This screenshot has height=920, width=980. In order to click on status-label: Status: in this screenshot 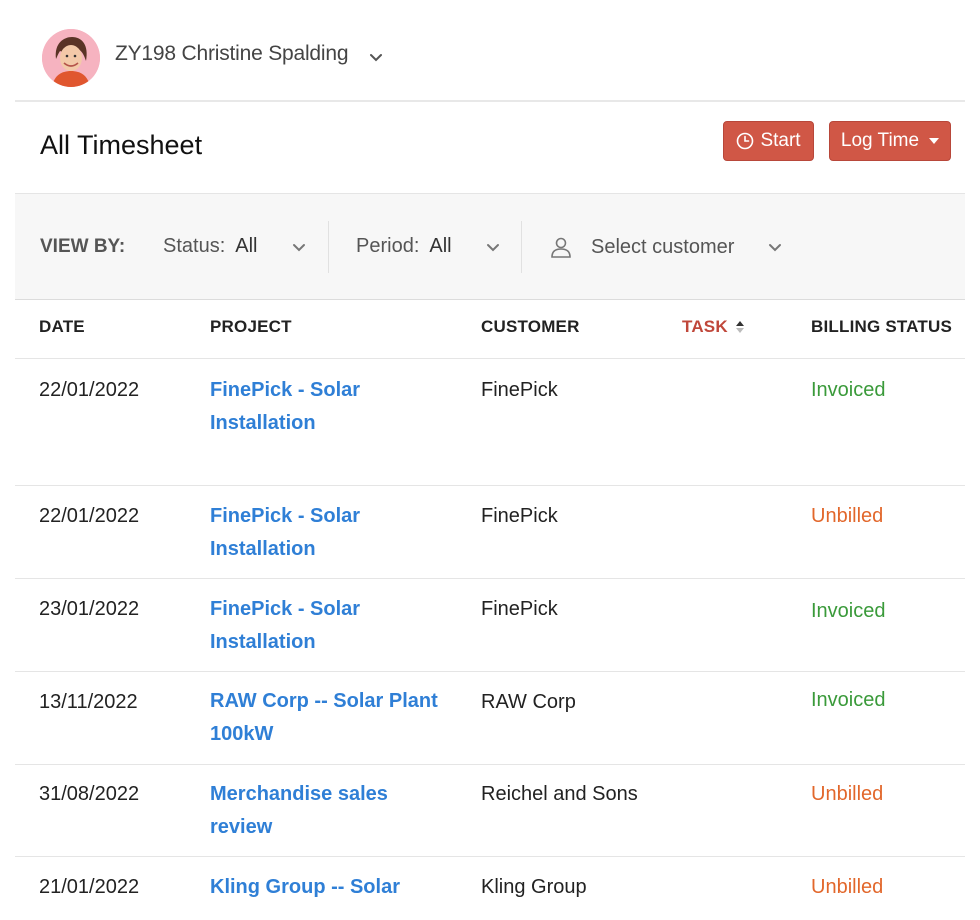, I will do `click(194, 246)`.